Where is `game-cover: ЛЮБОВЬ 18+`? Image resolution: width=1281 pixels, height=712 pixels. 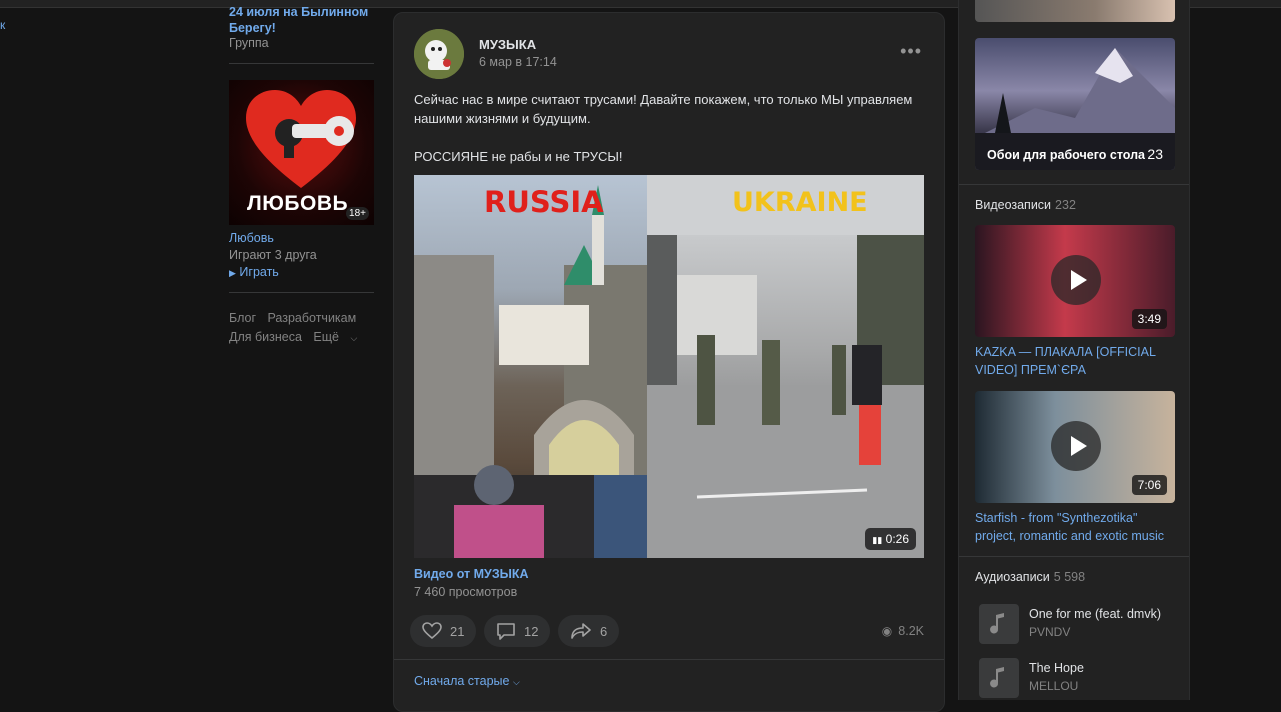
game-cover: ЛЮБОВЬ 18+ is located at coordinates (301, 152).